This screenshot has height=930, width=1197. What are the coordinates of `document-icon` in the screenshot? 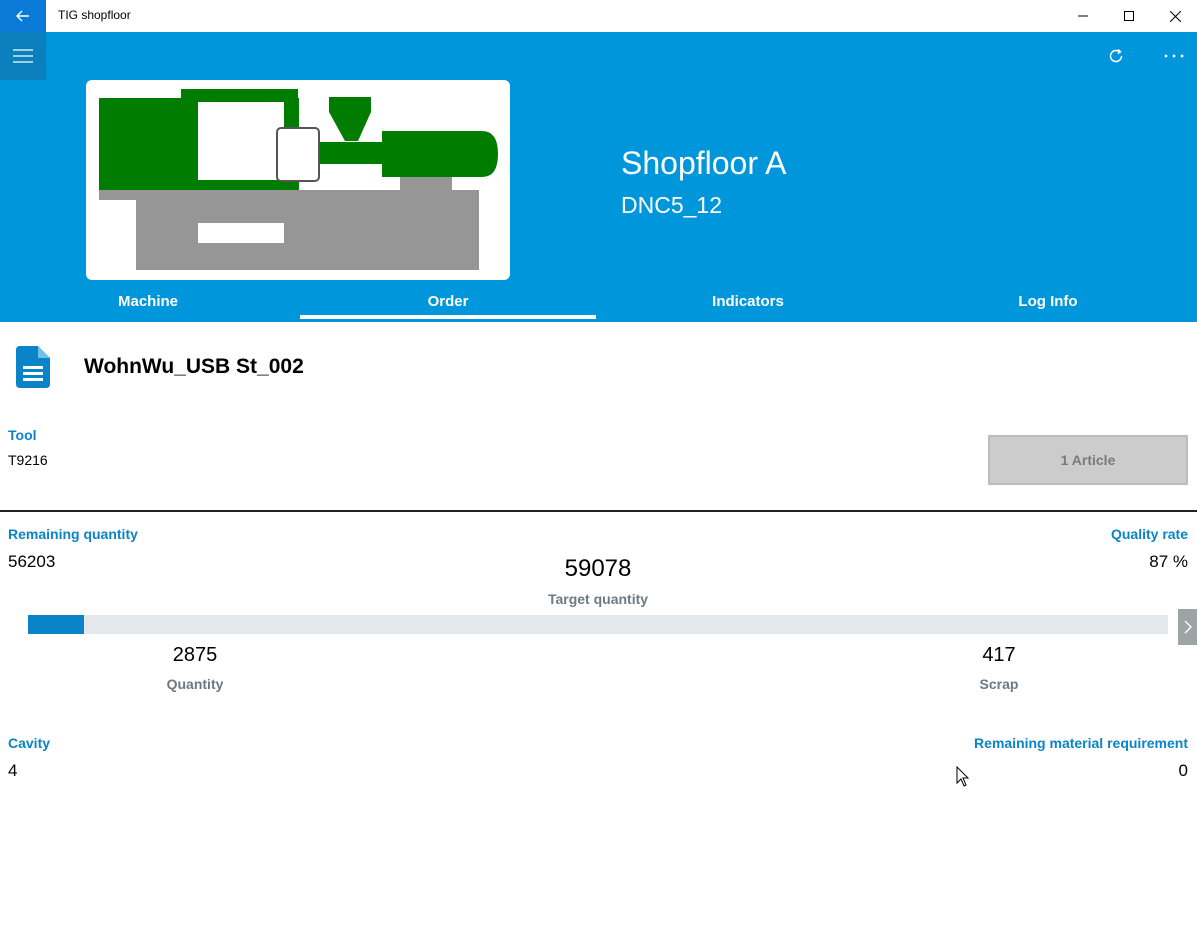 It's located at (33, 367).